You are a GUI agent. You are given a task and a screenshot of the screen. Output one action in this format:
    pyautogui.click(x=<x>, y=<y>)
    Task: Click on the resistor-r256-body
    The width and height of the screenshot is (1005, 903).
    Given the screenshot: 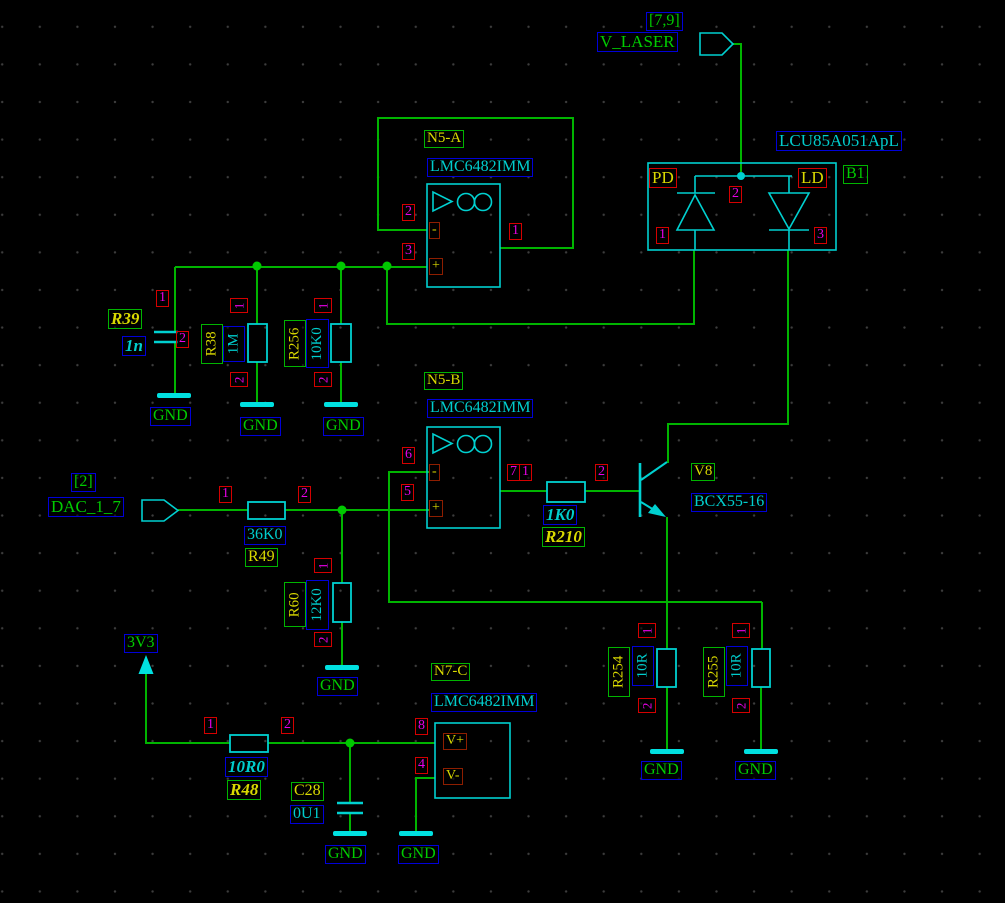 What is the action you would take?
    pyautogui.click(x=341, y=343)
    